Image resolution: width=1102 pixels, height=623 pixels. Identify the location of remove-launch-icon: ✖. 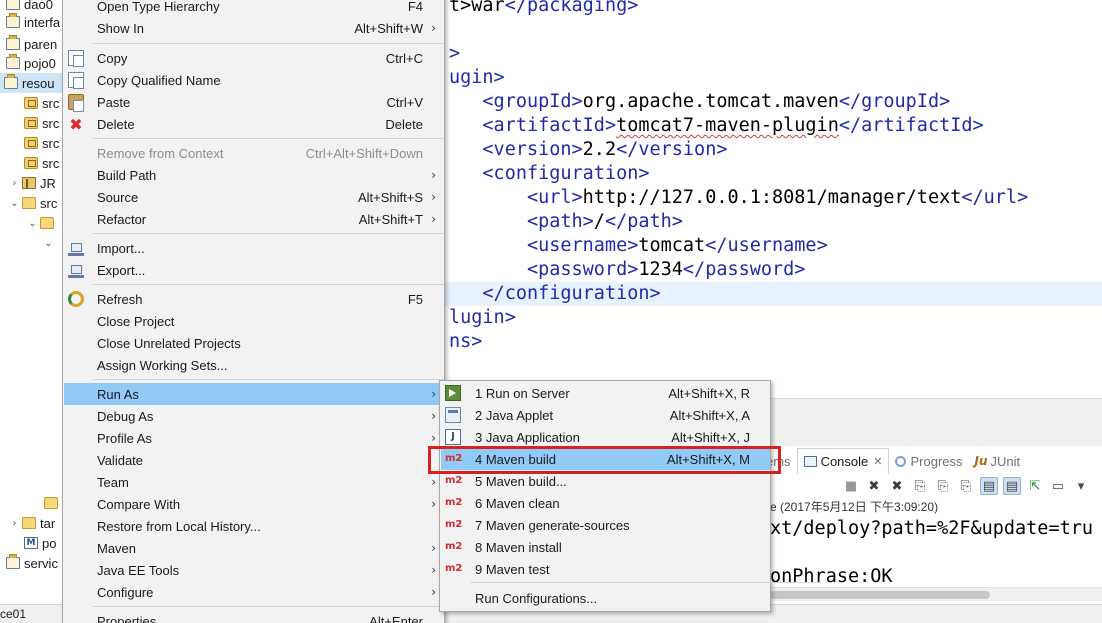
(874, 486).